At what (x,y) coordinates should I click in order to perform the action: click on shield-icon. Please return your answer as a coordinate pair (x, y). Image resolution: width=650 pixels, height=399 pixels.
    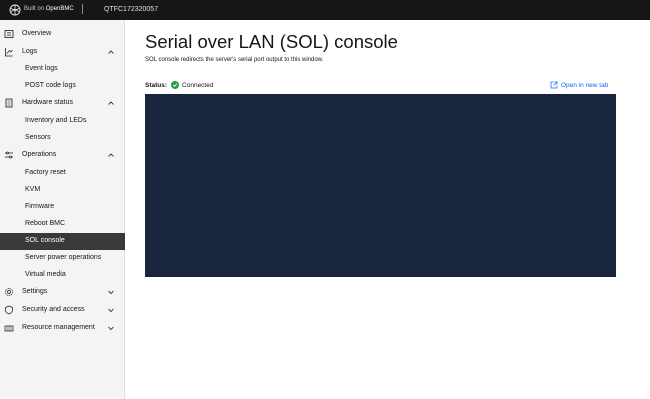
    Looking at the image, I should click on (9, 310).